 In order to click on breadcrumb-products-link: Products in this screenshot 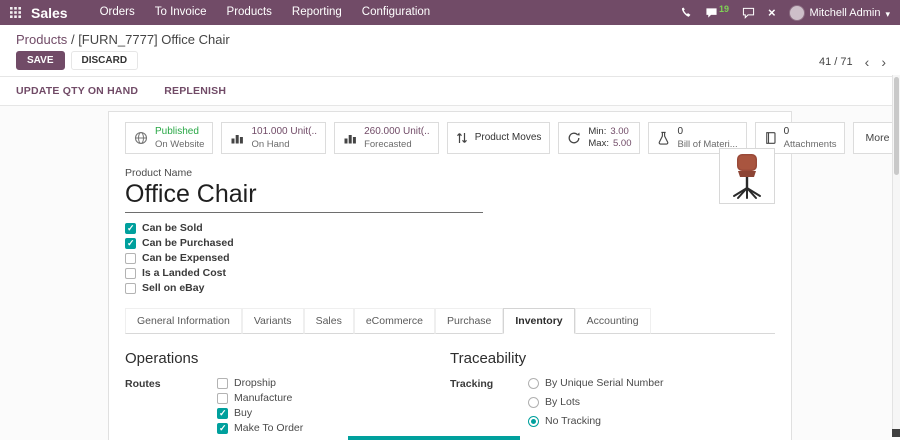, I will do `click(41, 39)`.